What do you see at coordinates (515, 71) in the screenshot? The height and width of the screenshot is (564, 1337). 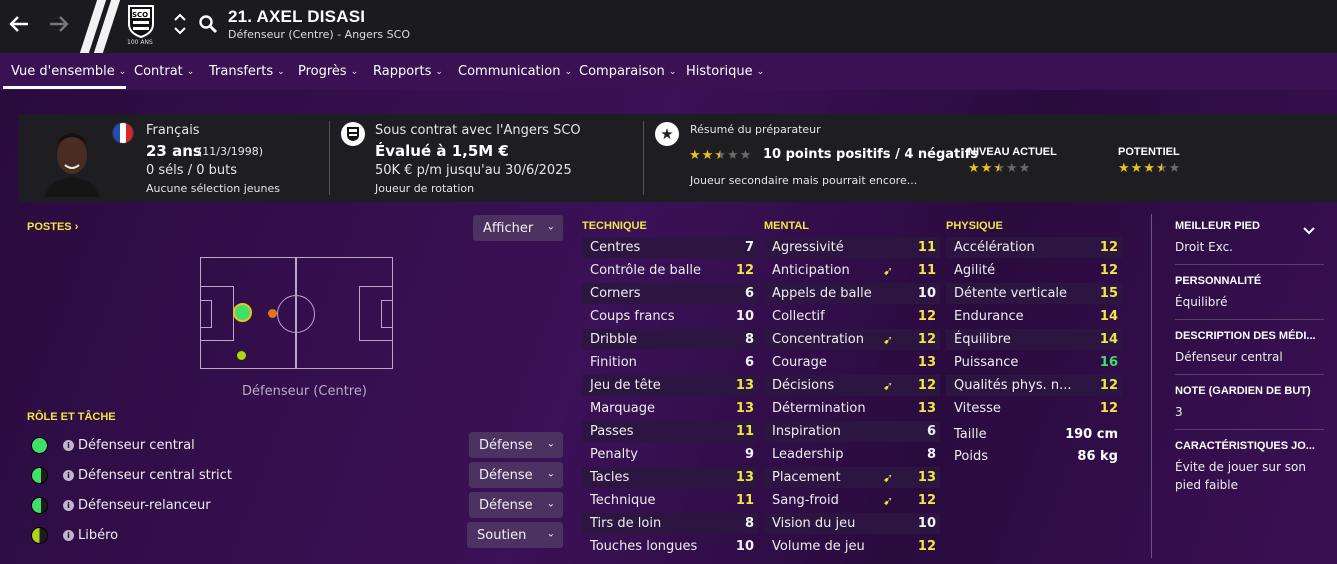 I see `tab-communication: Communication ⌄` at bounding box center [515, 71].